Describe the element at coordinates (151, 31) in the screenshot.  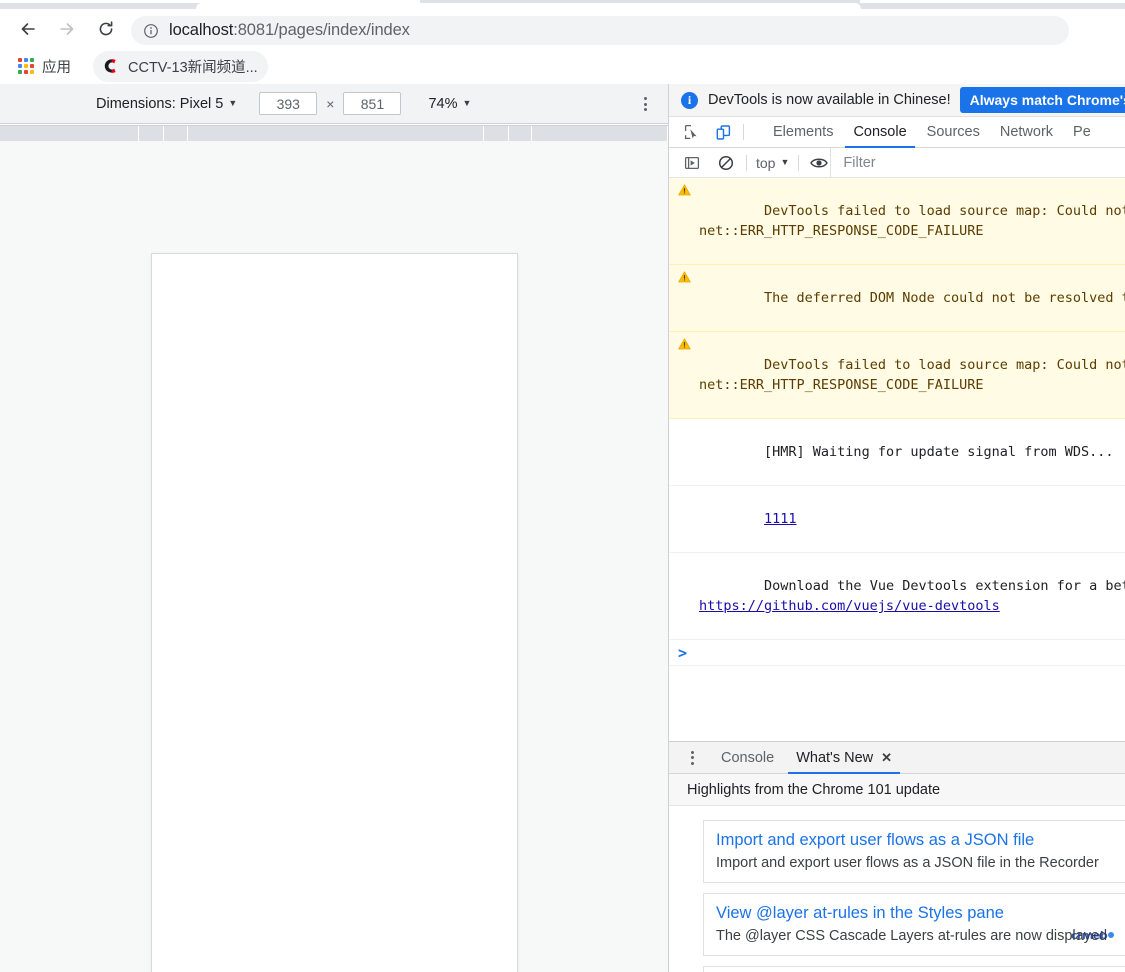
I see `info-circle-icon` at that location.